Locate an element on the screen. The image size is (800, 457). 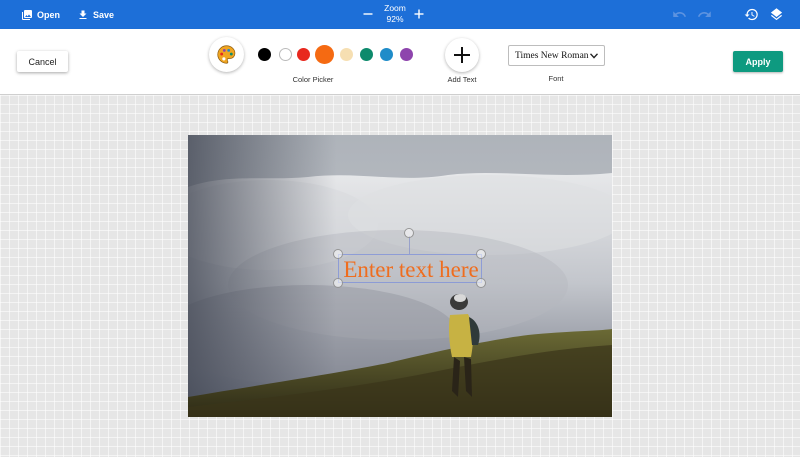
chevron-down-icon is located at coordinates (594, 56).